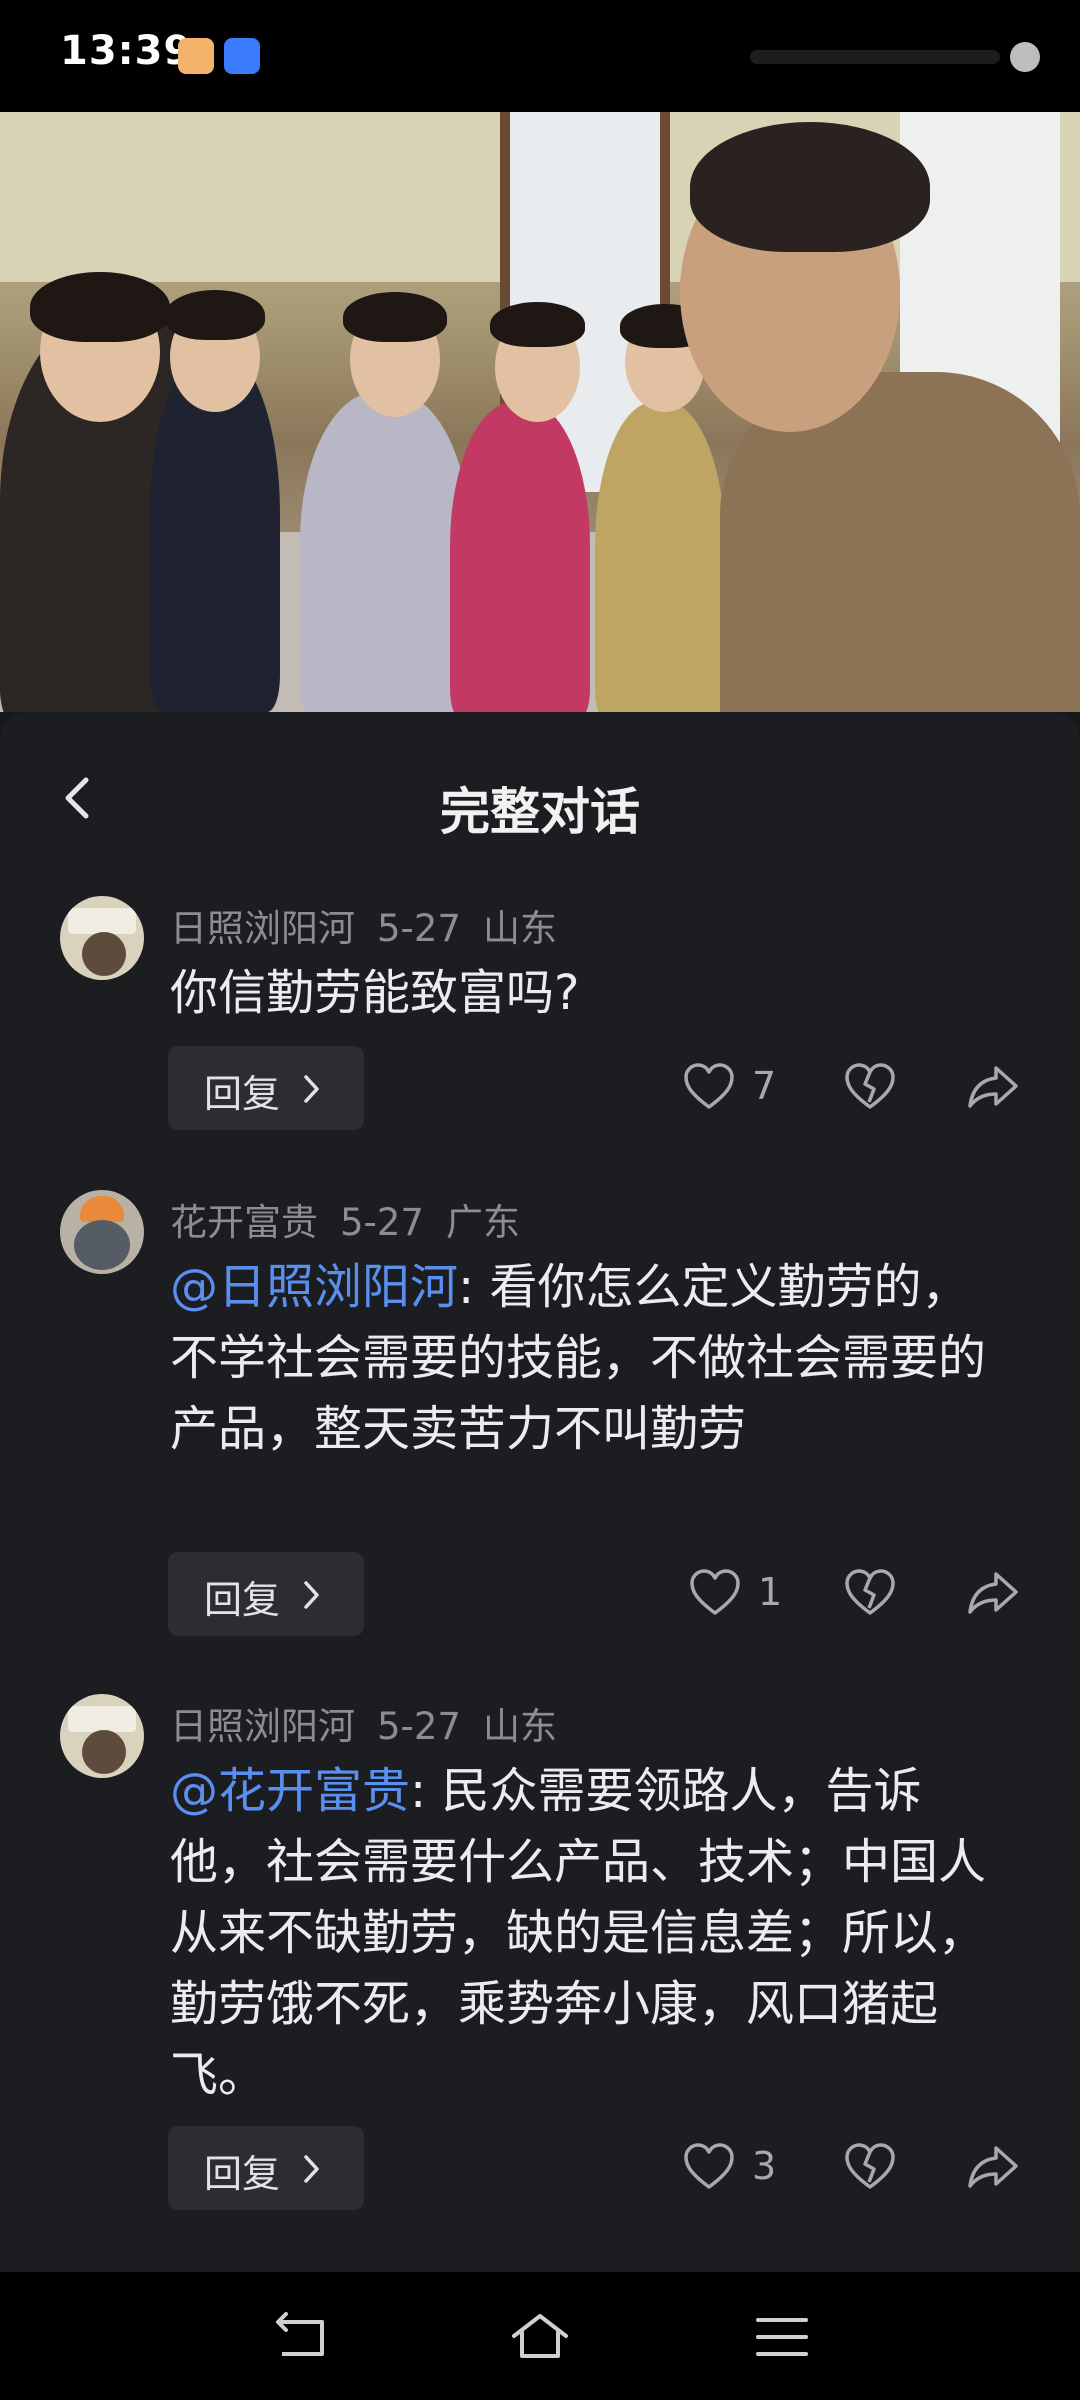  I want to click on system-navigation-bar, so click(540, 2336).